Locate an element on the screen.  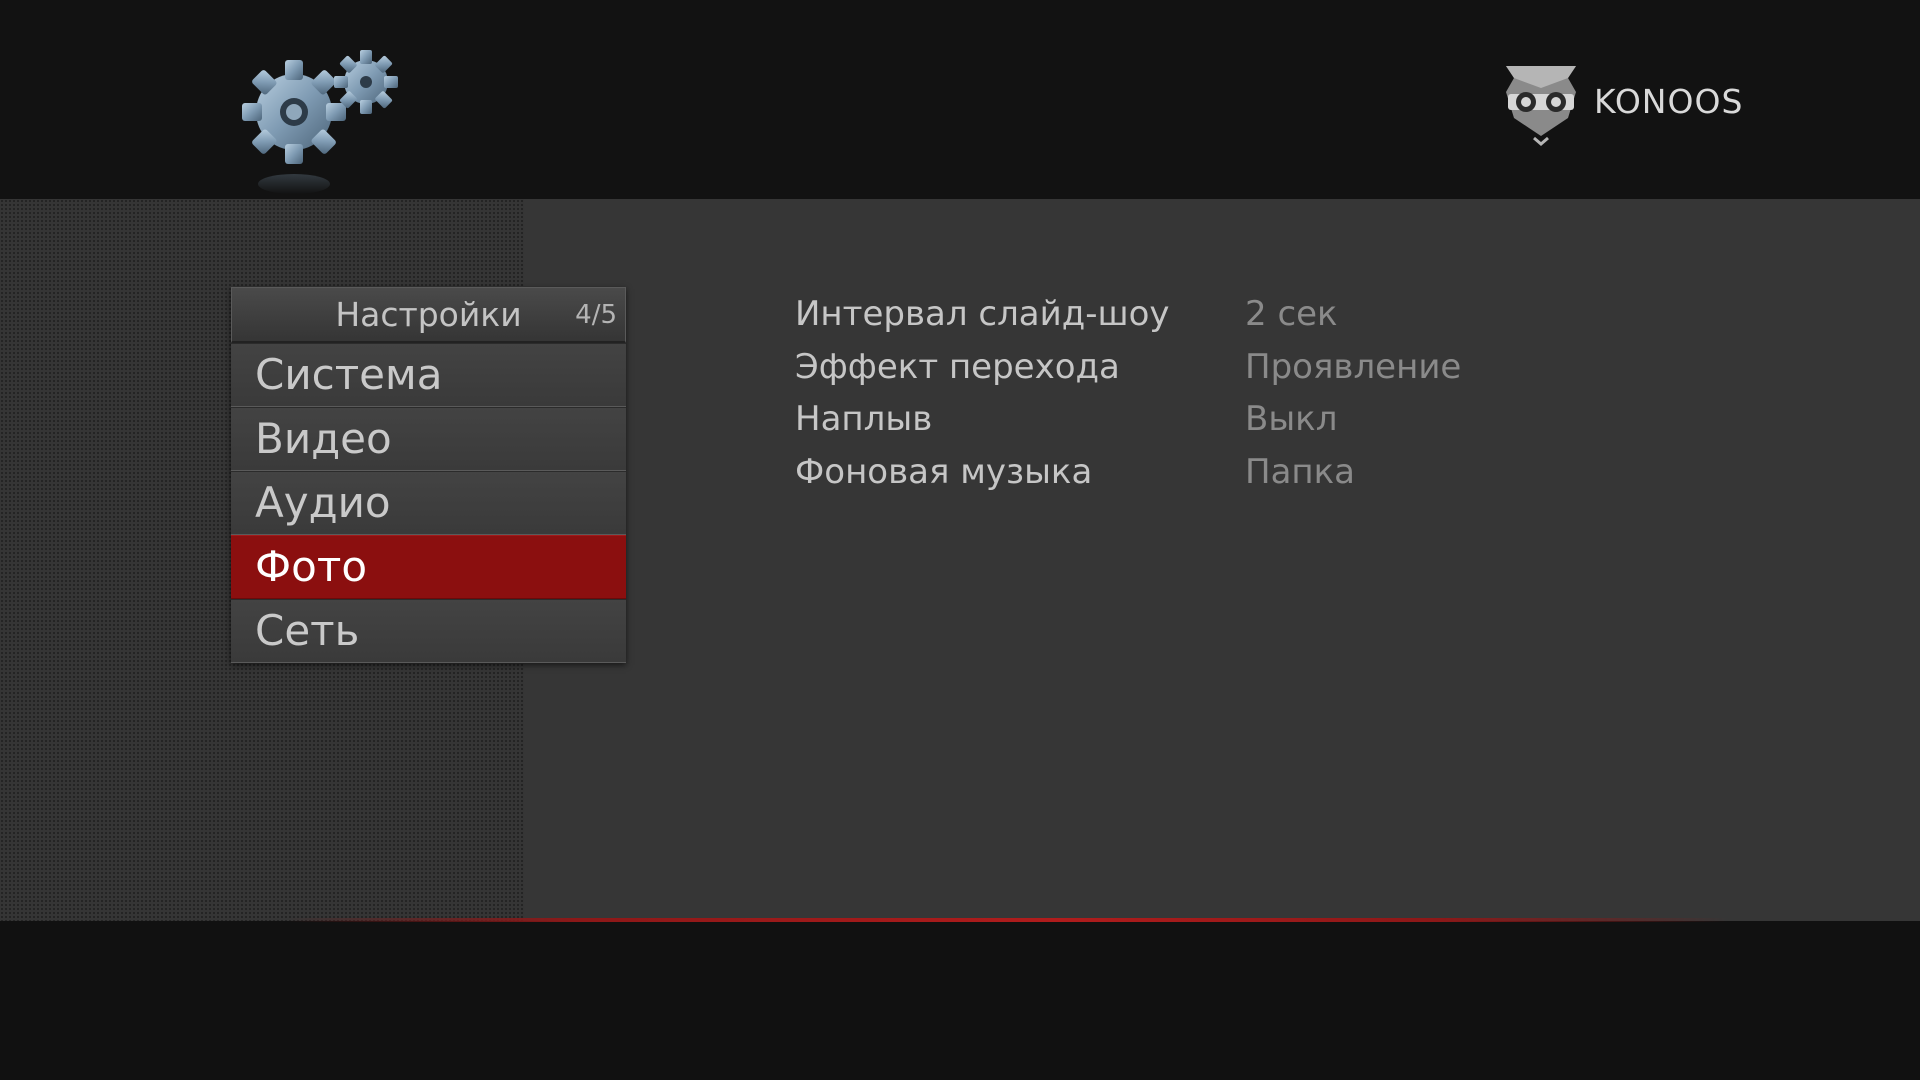
setting-row-transition-effect: Эффект перехода Проявление is located at coordinates (1245, 367).